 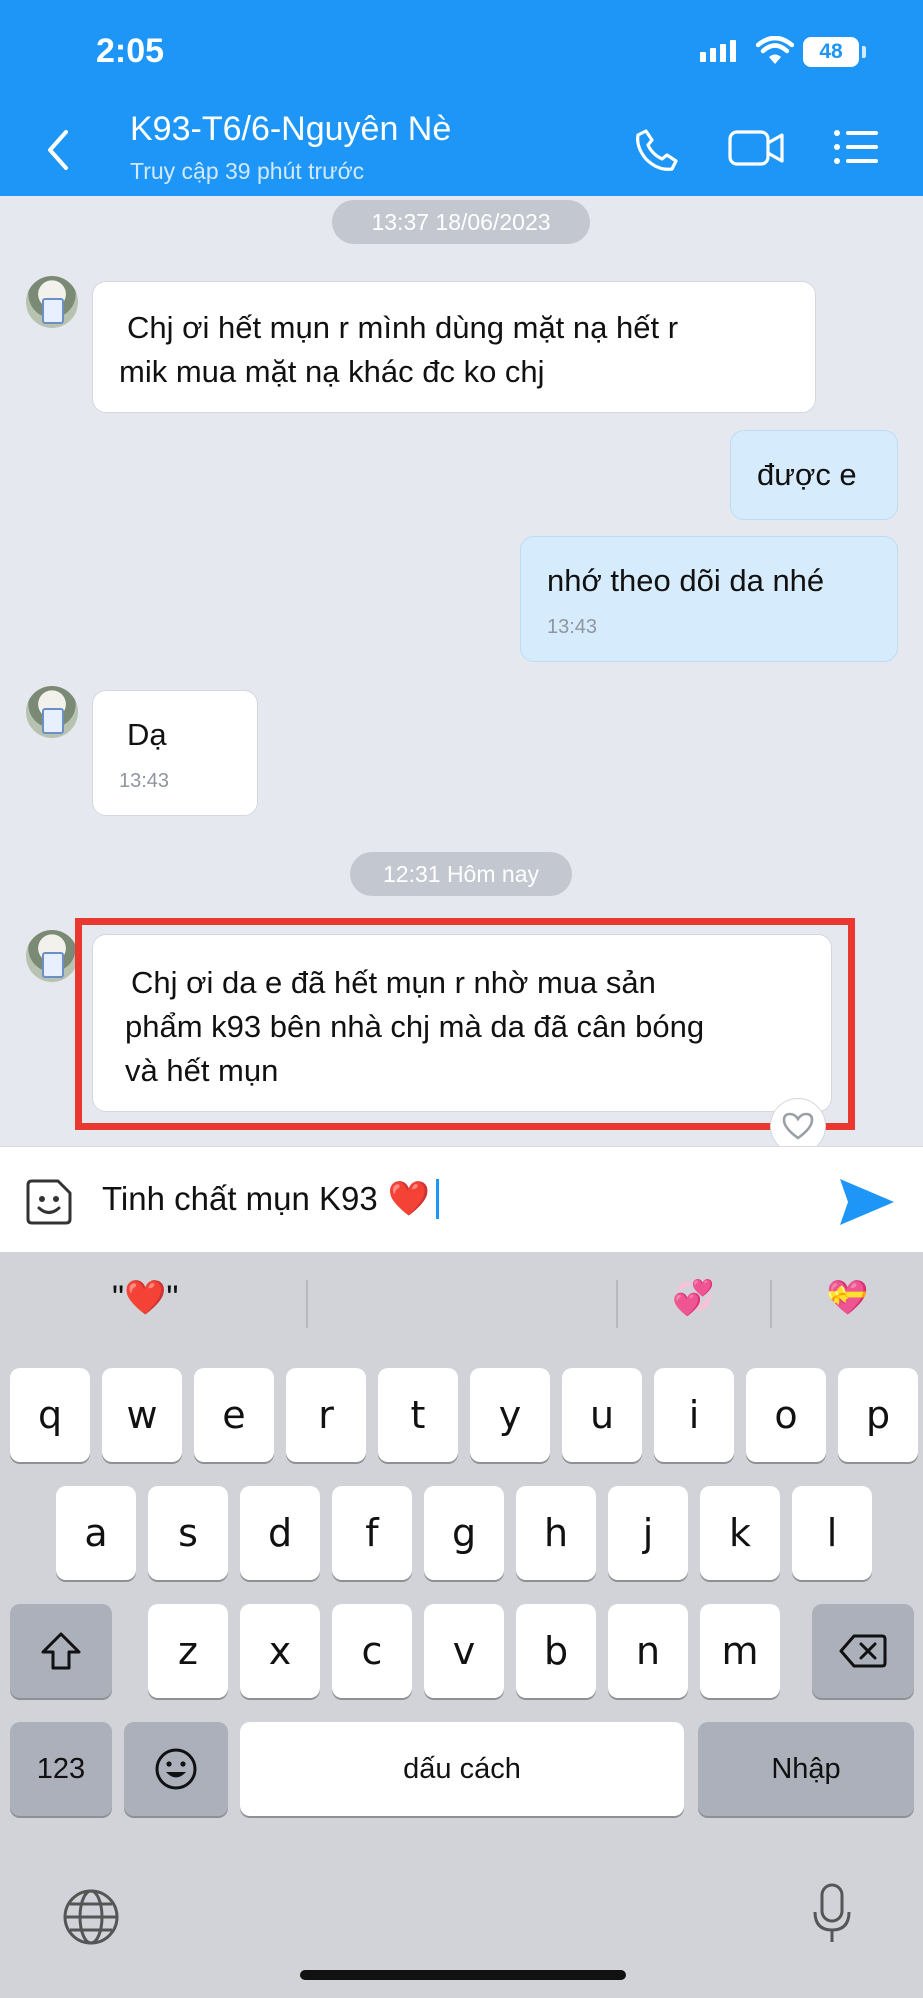 I want to click on text-cursor, so click(x=438, y=1199).